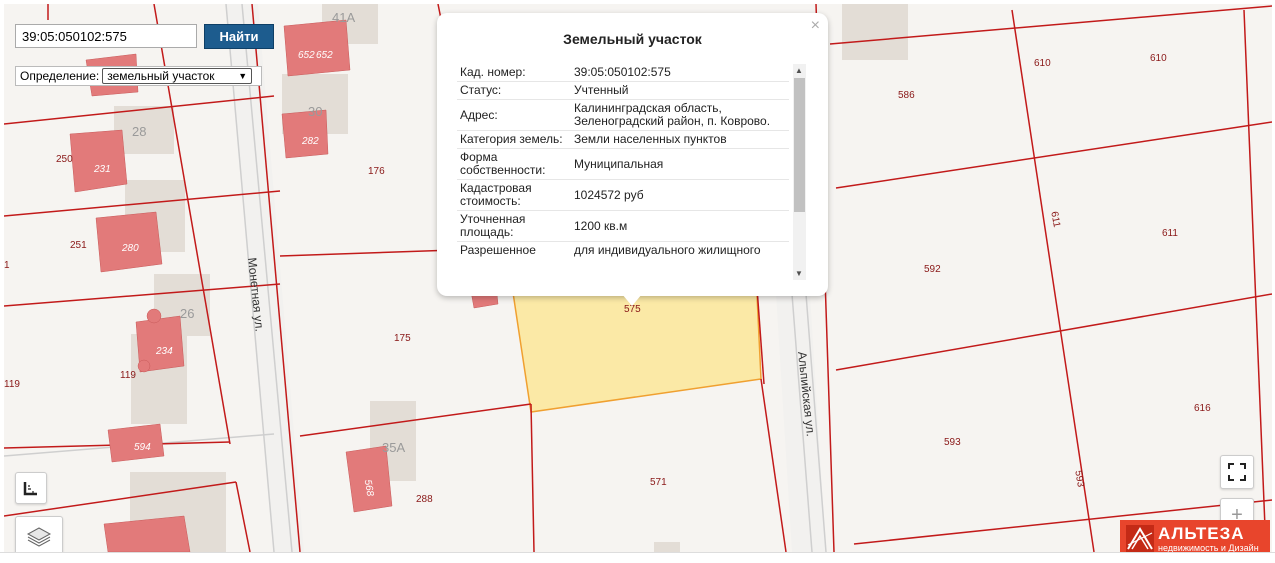  Describe the element at coordinates (680, 90) in the screenshot. I see `attr-value: Учтенный` at that location.